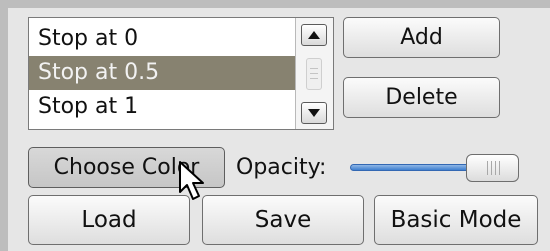 The image size is (550, 251). What do you see at coordinates (88, 106) in the screenshot?
I see `list-item-label: Stop at 1` at bounding box center [88, 106].